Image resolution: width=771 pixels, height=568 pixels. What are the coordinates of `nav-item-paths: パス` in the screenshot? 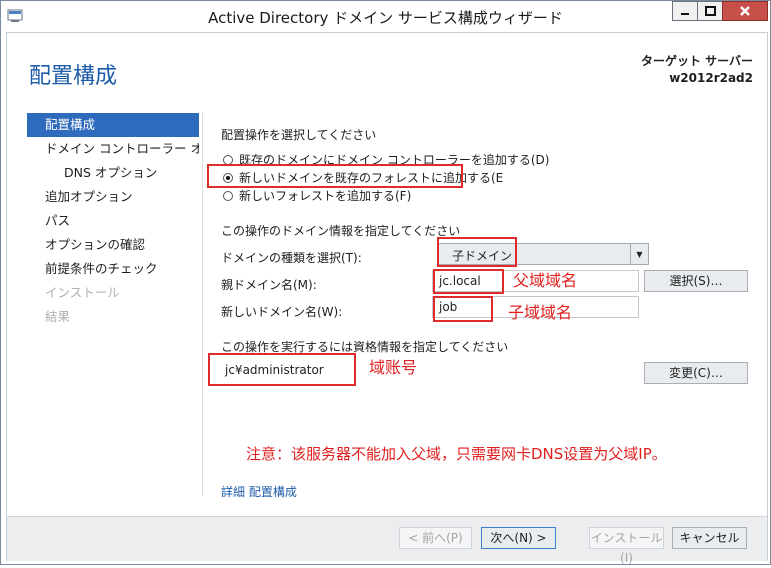 It's located at (113, 221).